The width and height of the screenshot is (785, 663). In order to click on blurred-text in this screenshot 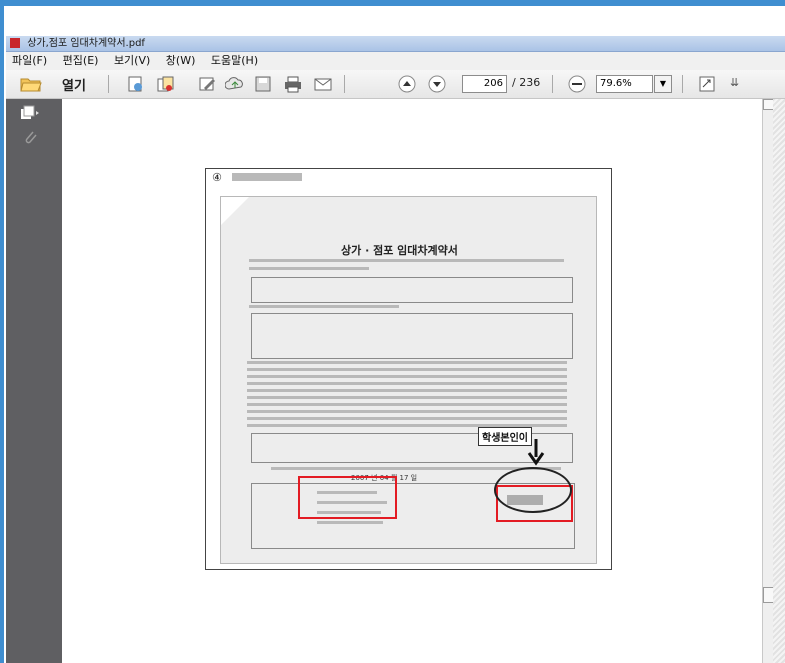, I will do `click(350, 522)`.